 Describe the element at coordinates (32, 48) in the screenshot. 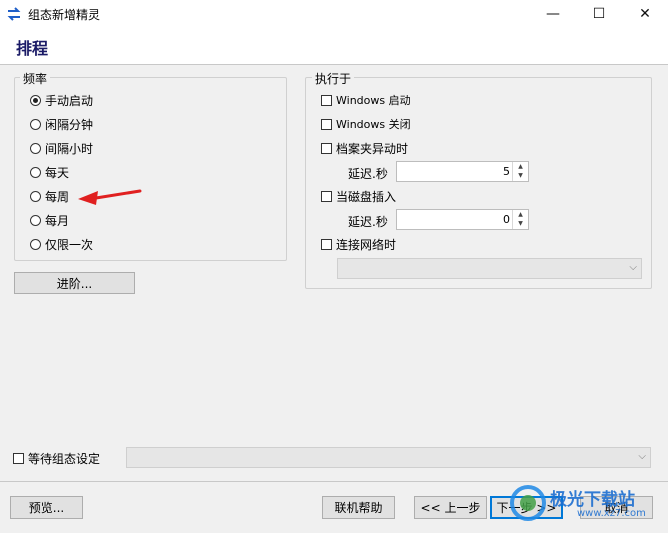

I see `page-title: 排程` at that location.